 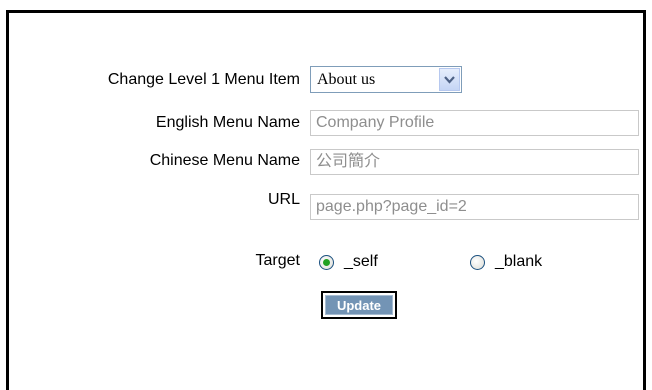 I want to click on url-label: URL, so click(x=283, y=199).